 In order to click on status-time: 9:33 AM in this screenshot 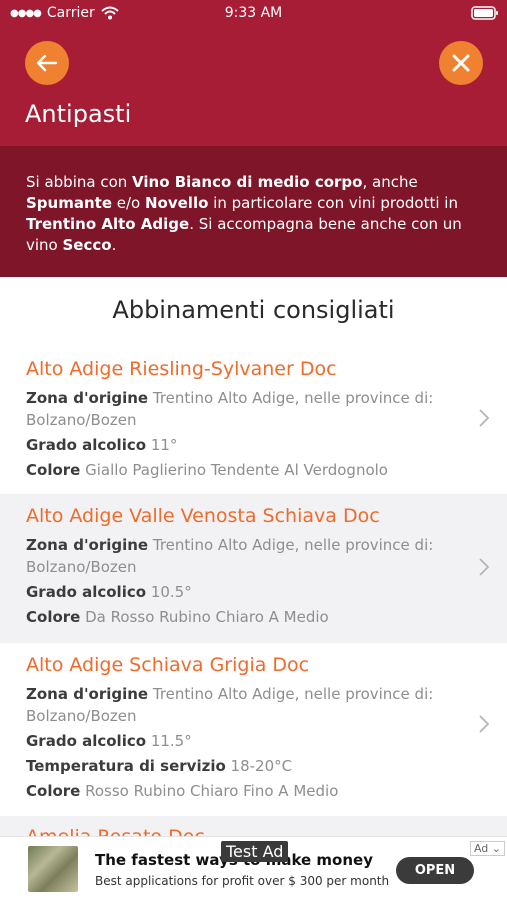, I will do `click(253, 13)`.